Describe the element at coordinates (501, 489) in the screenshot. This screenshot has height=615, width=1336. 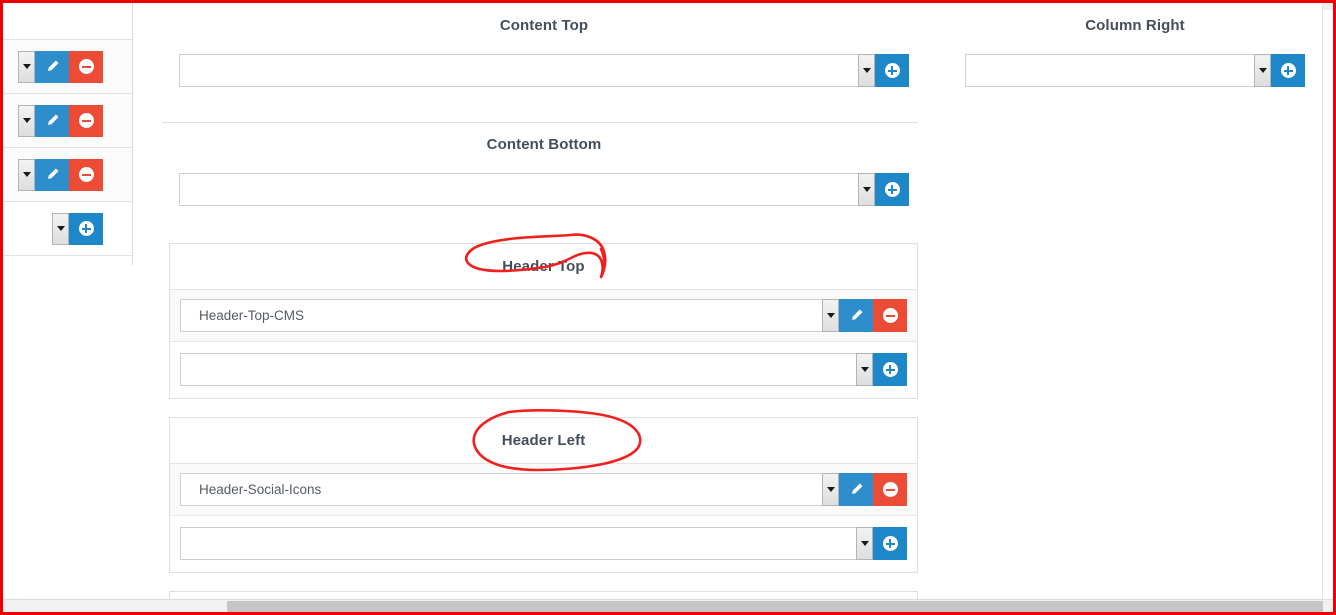
I see `header-left-assigned-field: Header-Social-Icons` at that location.